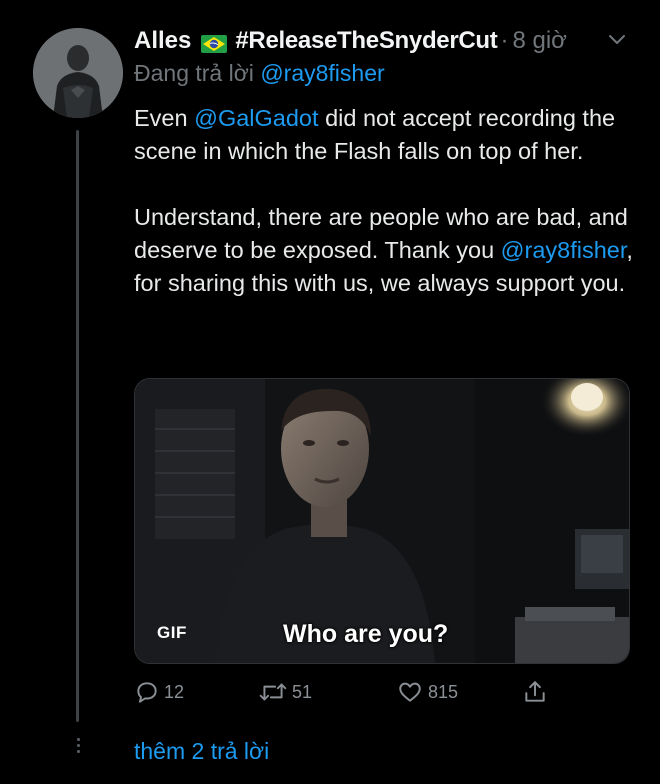  I want to click on replying-to: Đang trả lời @ray8fisher, so click(259, 73).